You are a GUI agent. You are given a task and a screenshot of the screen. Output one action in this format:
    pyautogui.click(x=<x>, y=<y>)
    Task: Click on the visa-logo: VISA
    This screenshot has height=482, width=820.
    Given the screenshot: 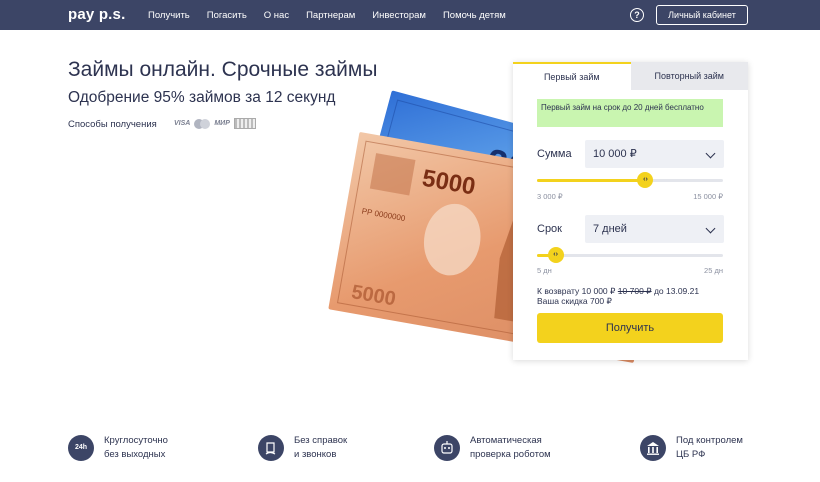 What is the action you would take?
    pyautogui.click(x=182, y=123)
    